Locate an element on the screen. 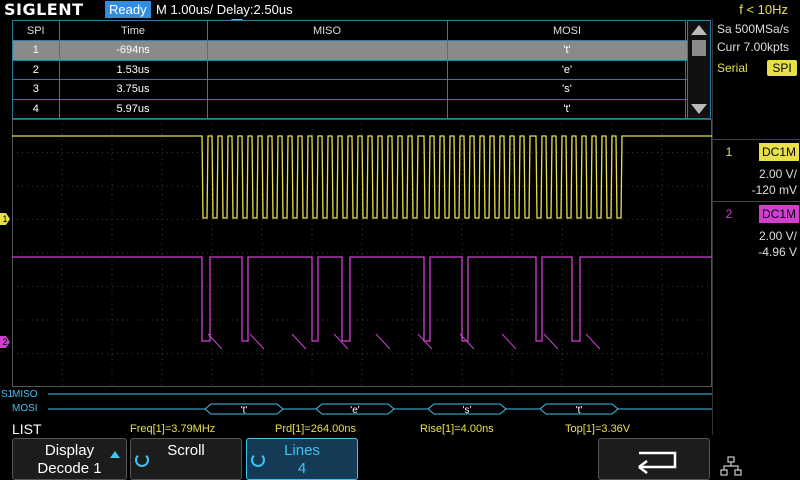  brand-logo: SIGLENT is located at coordinates (44, 9).